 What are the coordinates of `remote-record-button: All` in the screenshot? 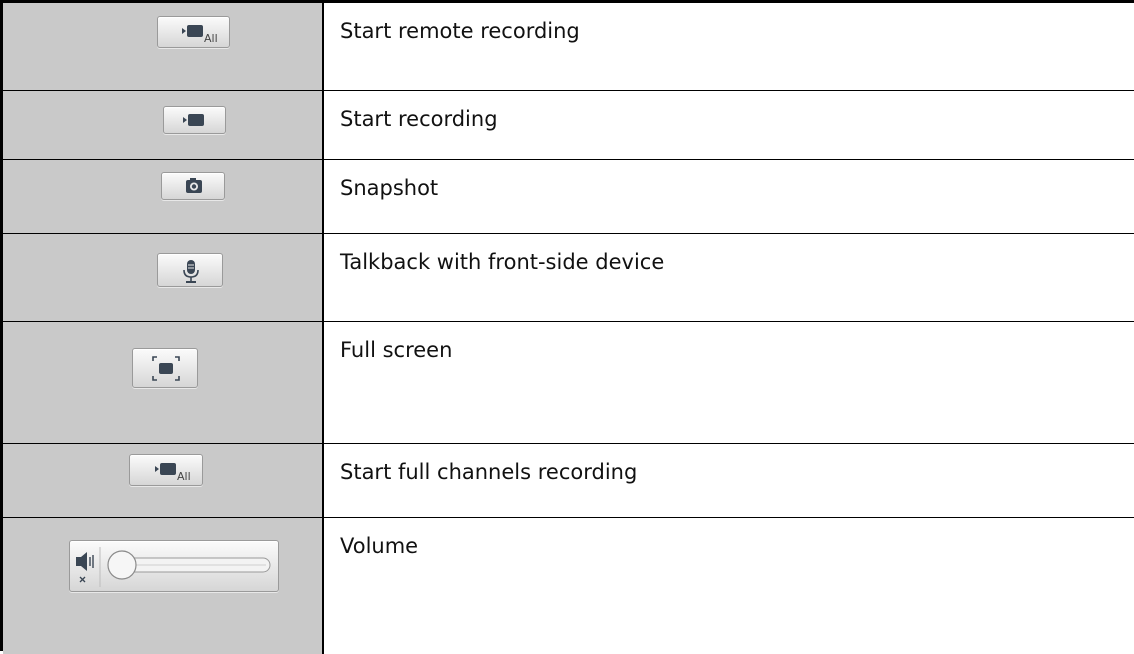 It's located at (193, 32).